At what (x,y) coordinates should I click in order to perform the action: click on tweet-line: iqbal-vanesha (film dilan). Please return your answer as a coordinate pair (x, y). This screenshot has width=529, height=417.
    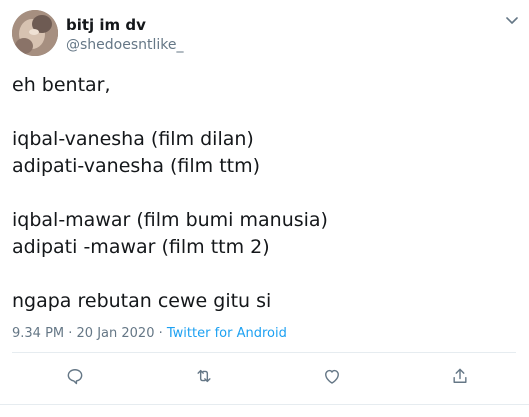
    Looking at the image, I should click on (133, 139).